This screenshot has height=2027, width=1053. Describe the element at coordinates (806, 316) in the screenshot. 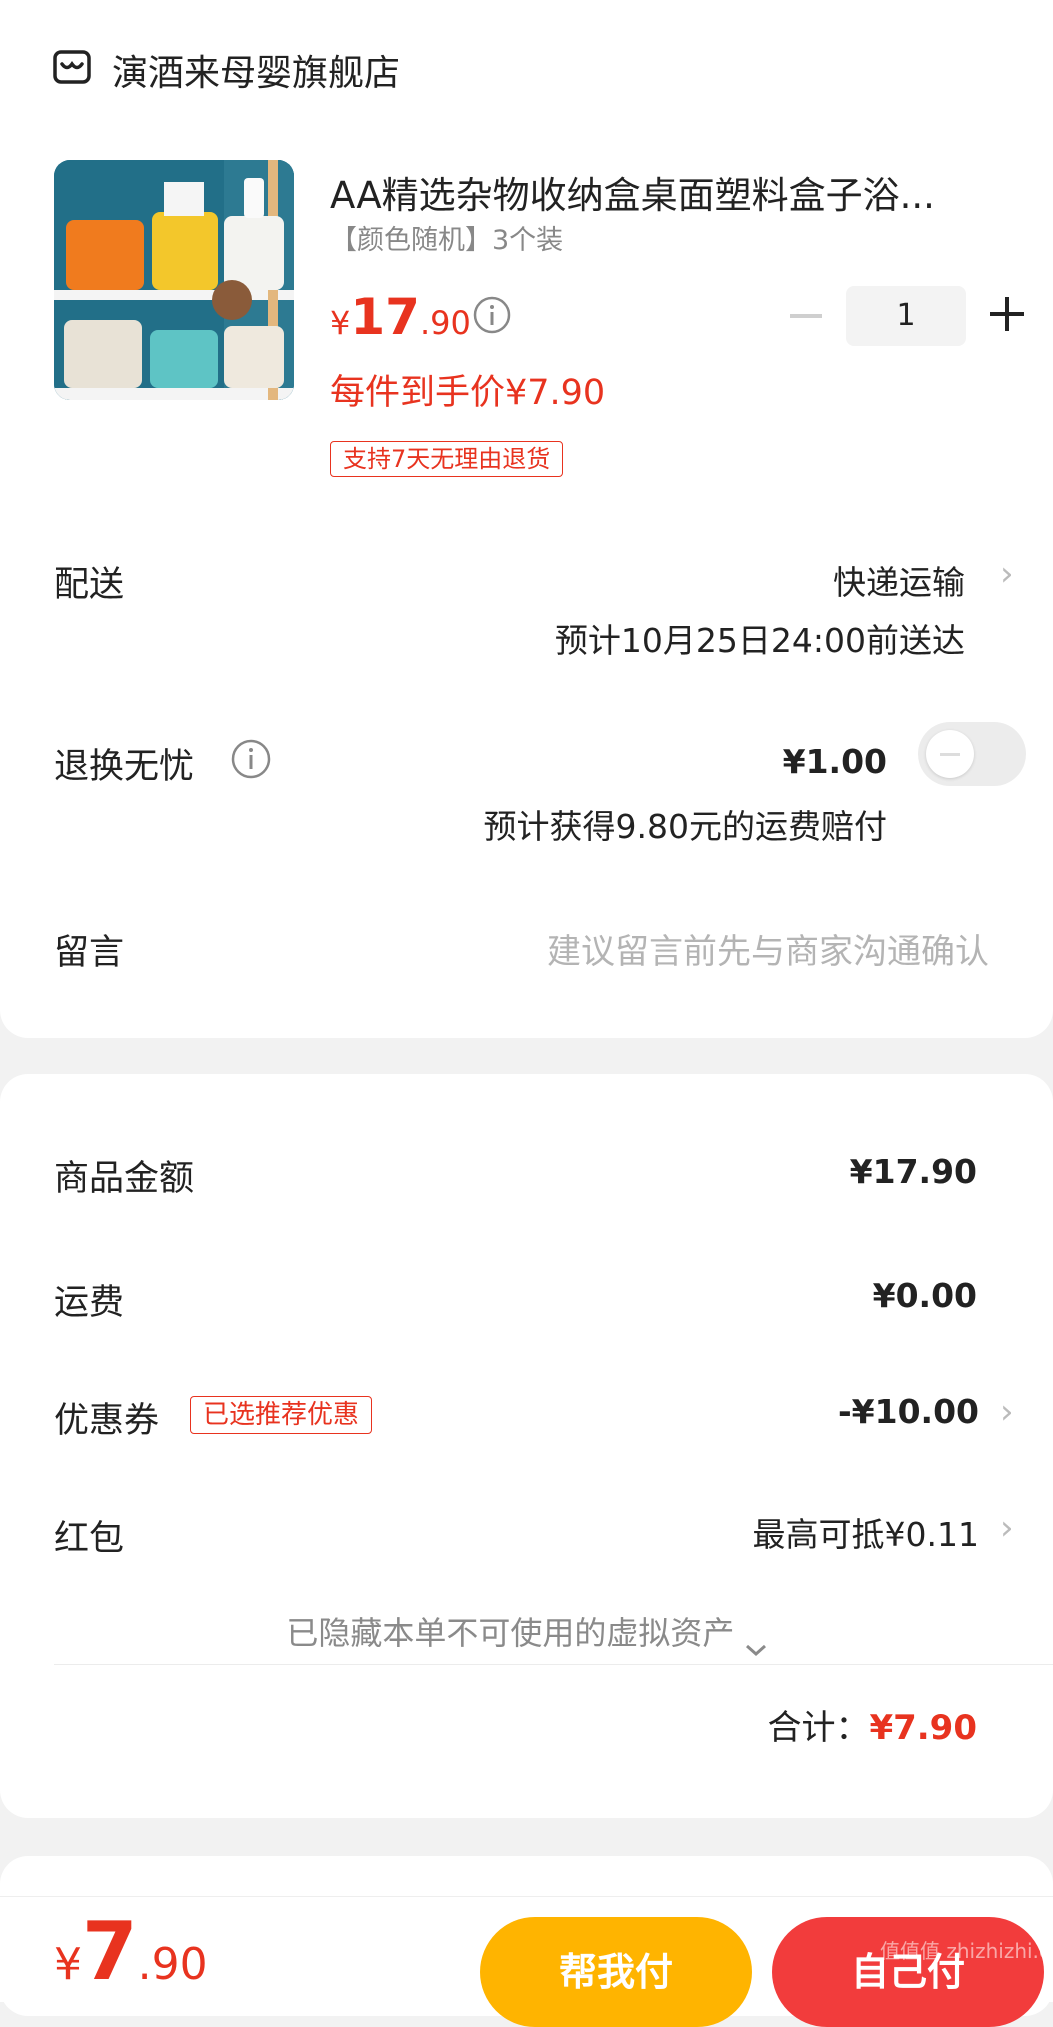

I see `decrease-quantity-button` at that location.